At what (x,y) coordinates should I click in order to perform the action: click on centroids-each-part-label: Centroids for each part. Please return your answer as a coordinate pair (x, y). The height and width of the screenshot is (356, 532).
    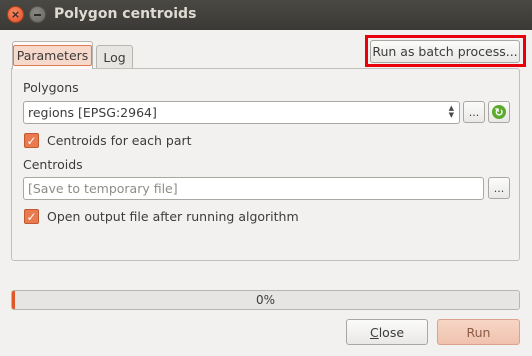
    Looking at the image, I should click on (119, 140).